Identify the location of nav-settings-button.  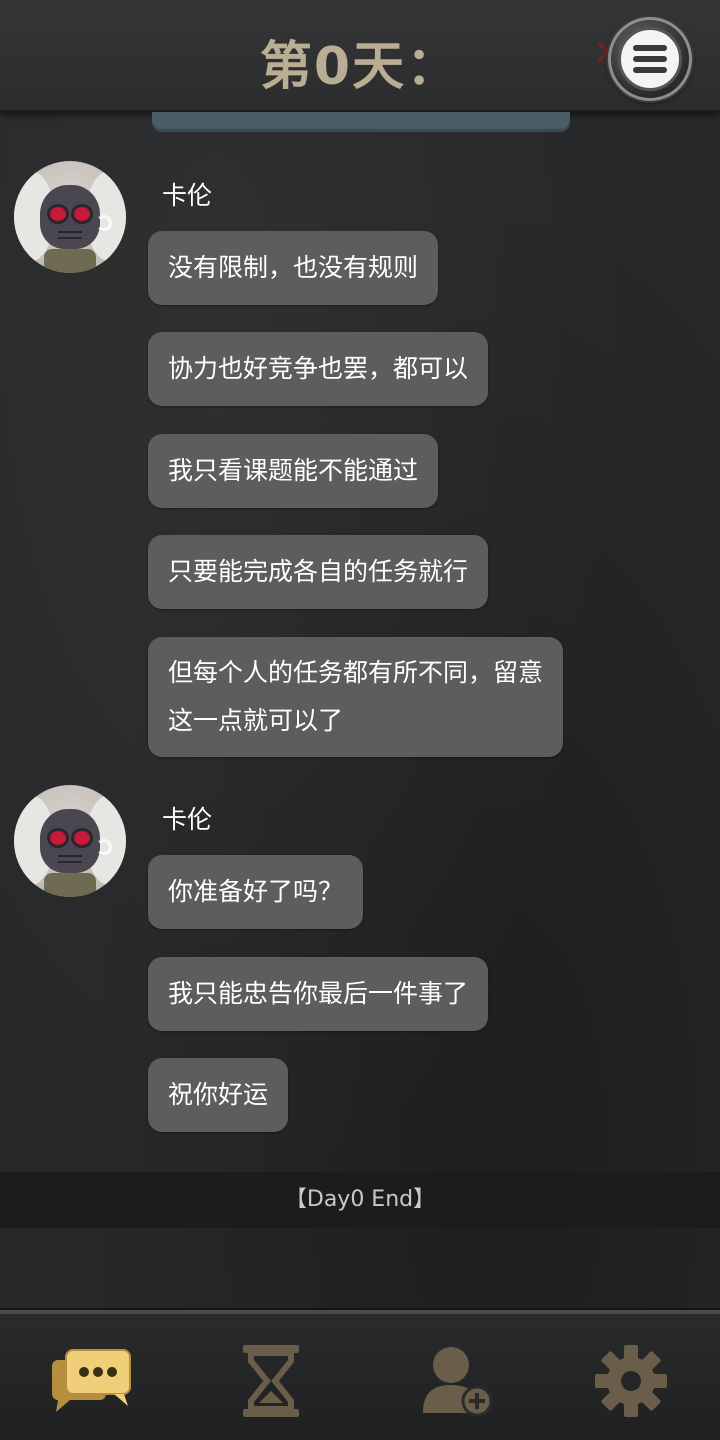
(631, 1381).